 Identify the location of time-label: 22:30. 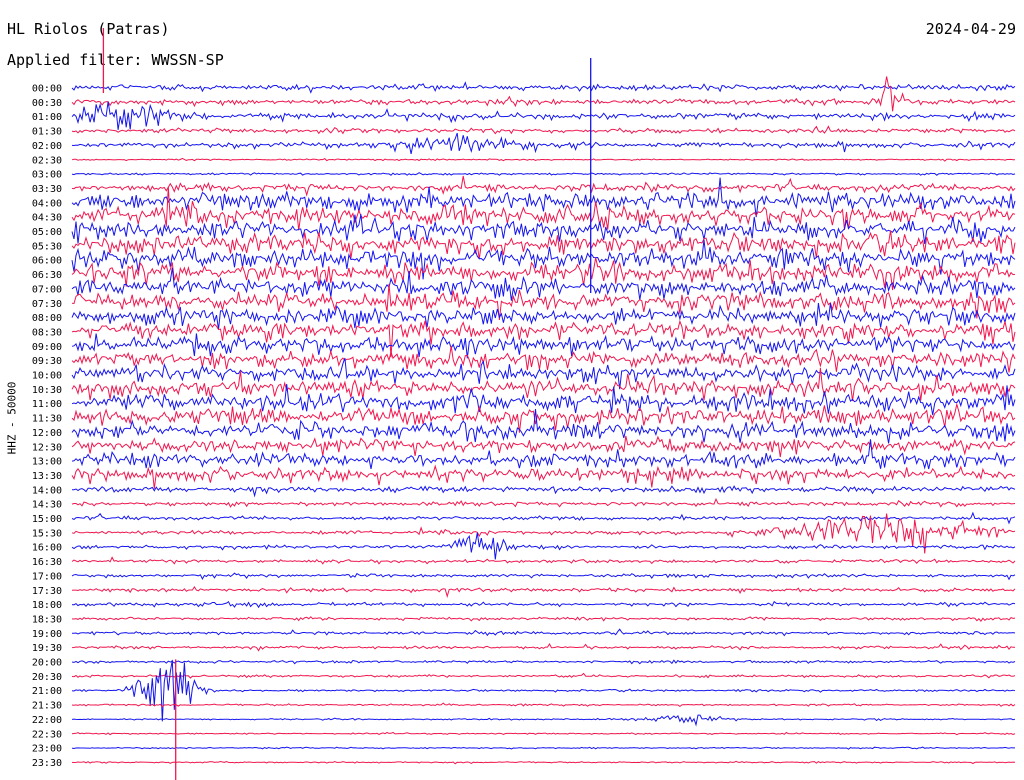
(47, 734).